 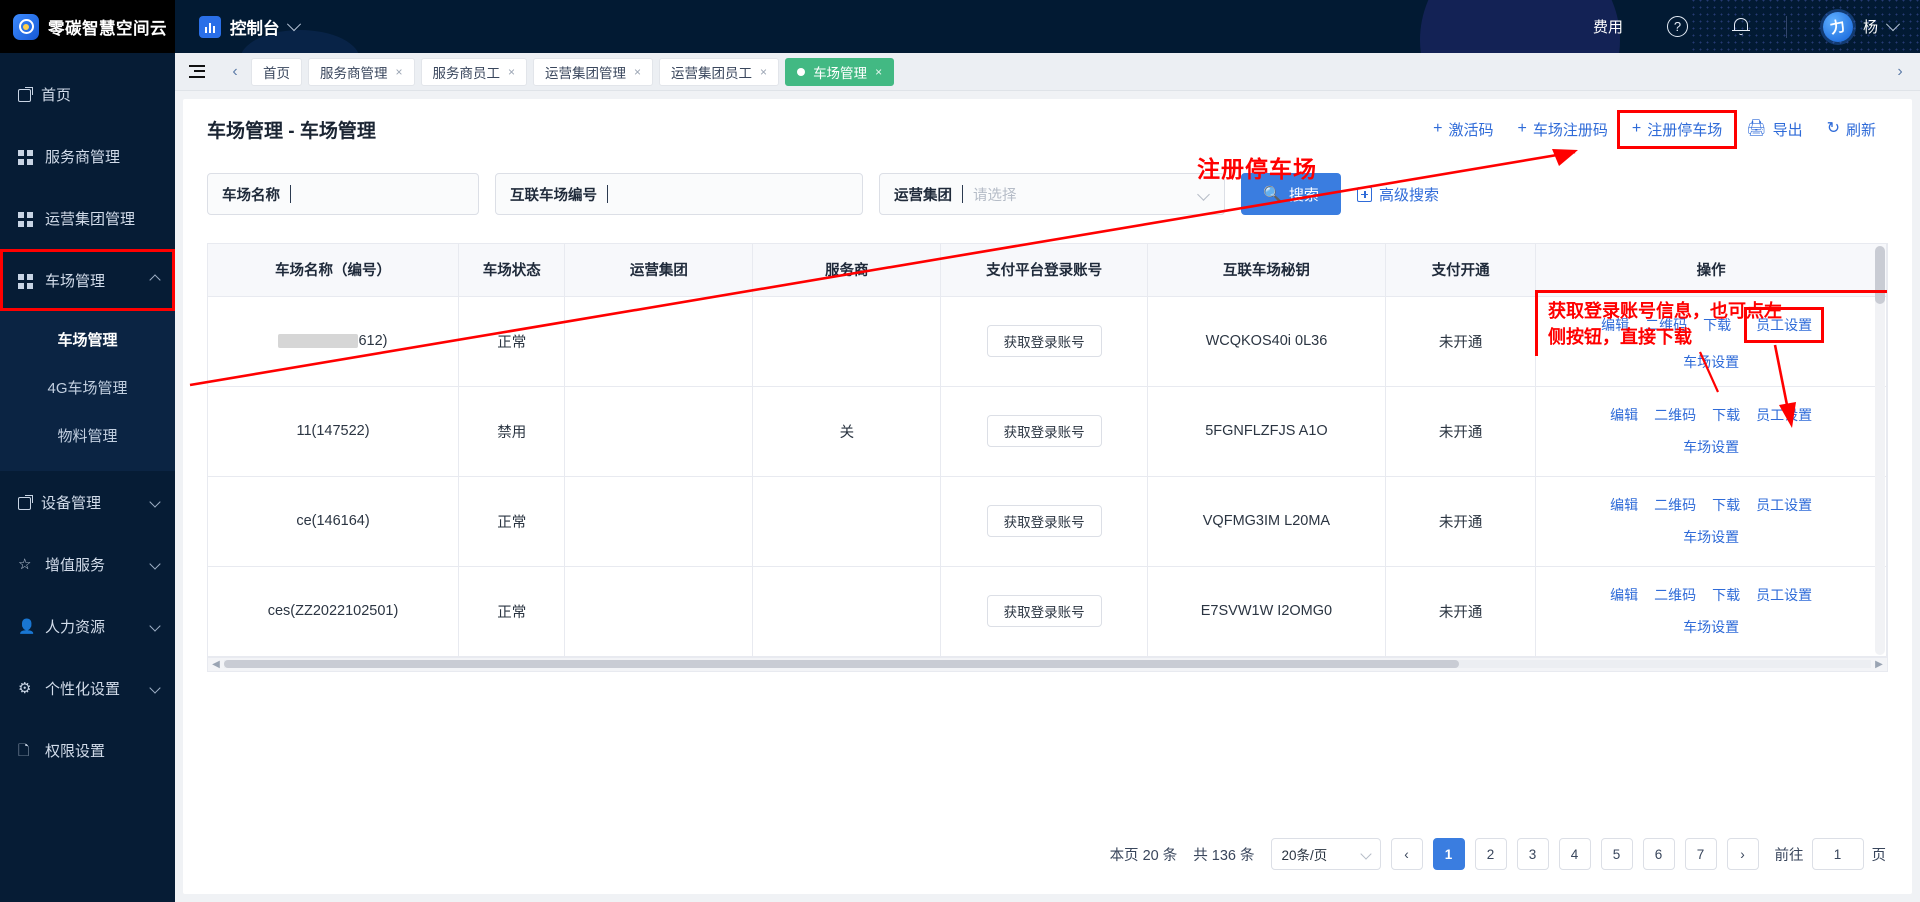 What do you see at coordinates (474, 71) in the screenshot?
I see `tab-service-provider-staff: 服务商员工 ×` at bounding box center [474, 71].